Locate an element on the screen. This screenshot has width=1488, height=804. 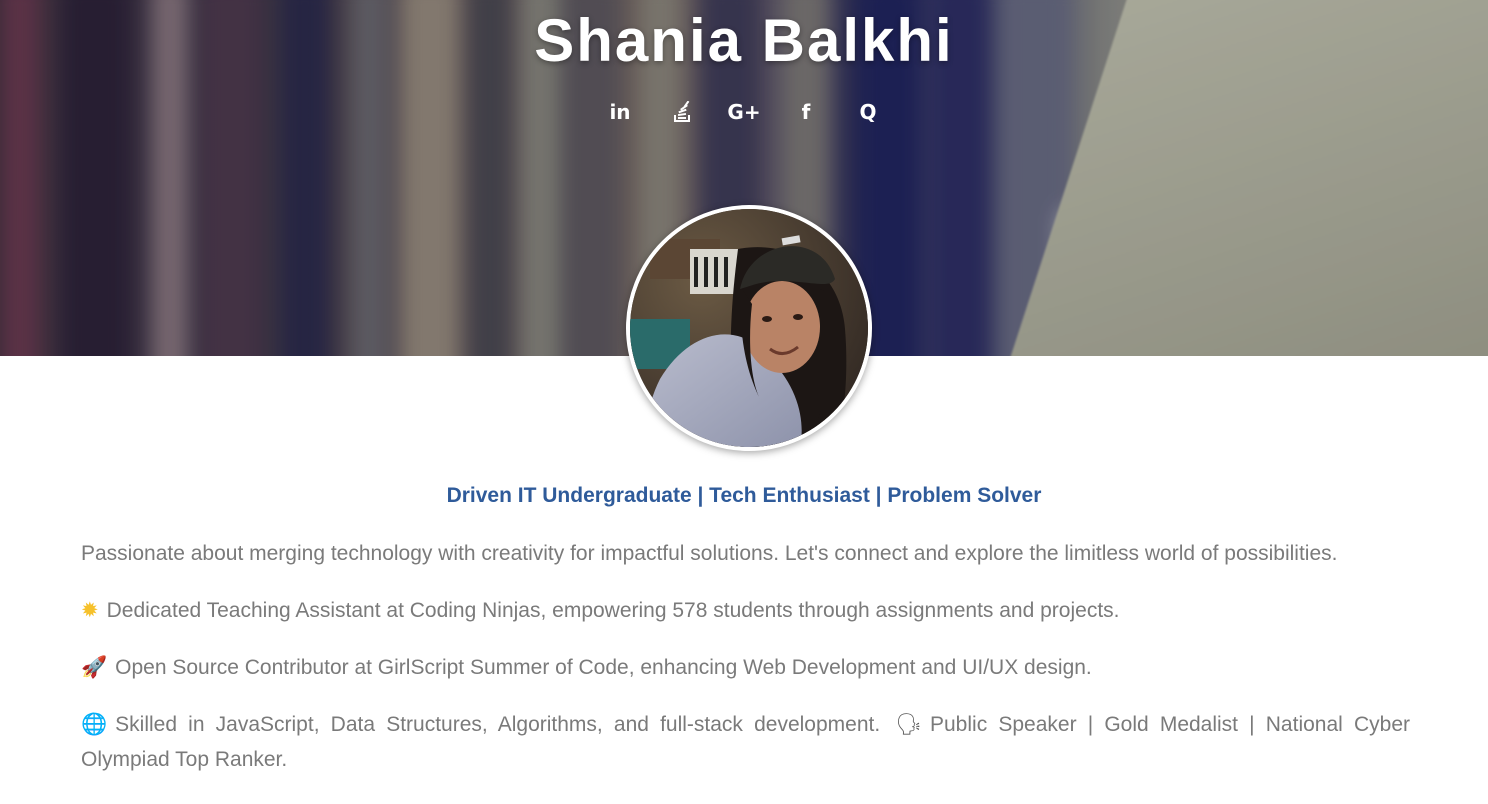
social-links: in G+ f Q is located at coordinates (744, 112).